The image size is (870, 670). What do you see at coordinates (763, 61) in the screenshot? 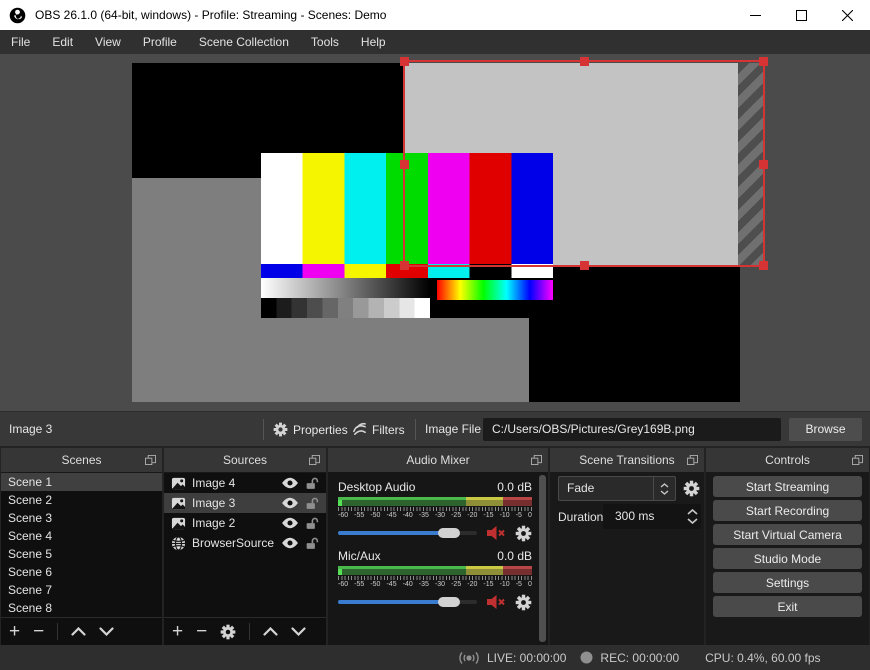
I see `selection-handle-top-right` at bounding box center [763, 61].